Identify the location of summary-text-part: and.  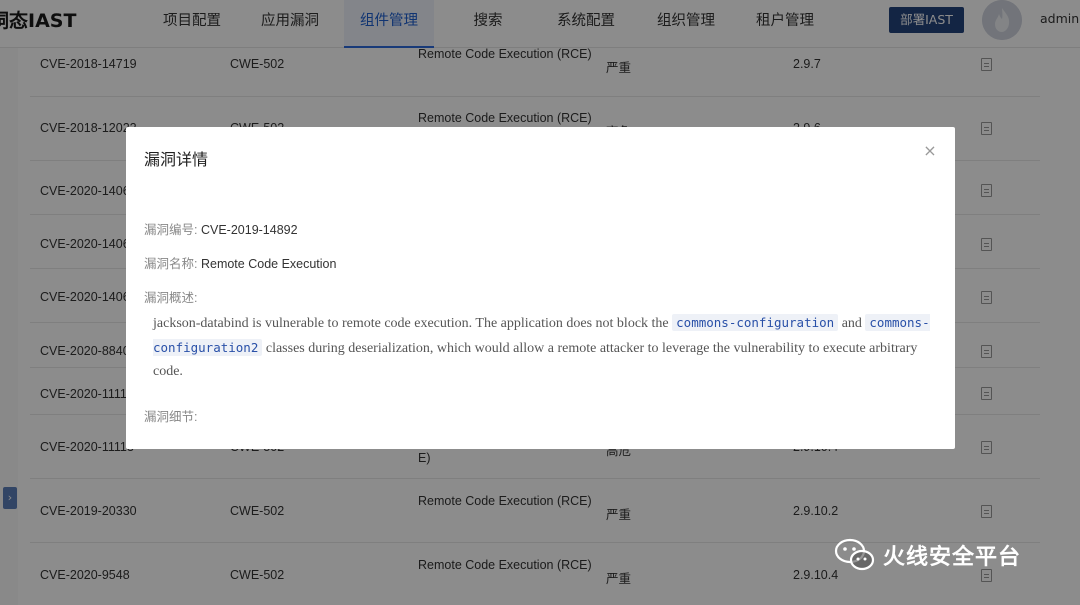
(851, 323).